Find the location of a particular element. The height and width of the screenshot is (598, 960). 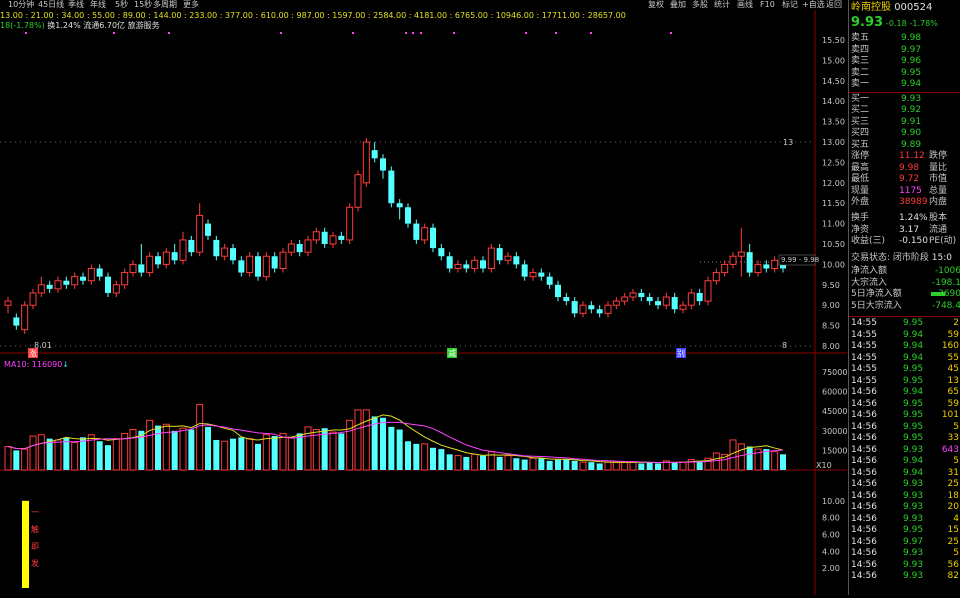

toolbar-0: 10分钟 is located at coordinates (21, 5).